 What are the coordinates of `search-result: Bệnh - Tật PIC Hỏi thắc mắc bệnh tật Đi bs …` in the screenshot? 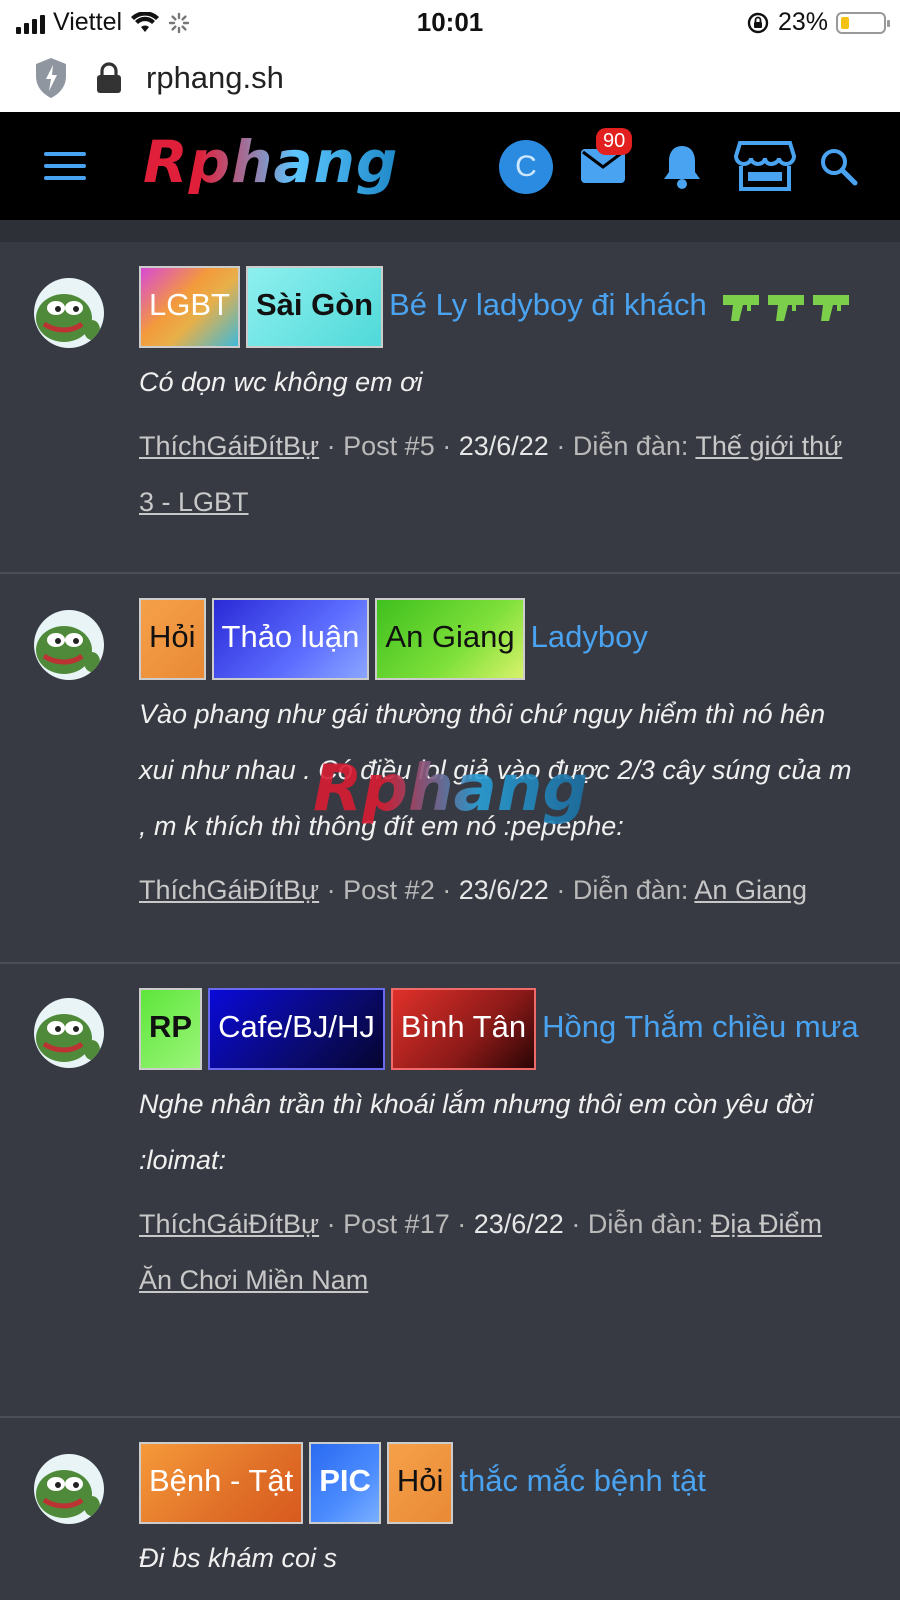 It's located at (450, 1509).